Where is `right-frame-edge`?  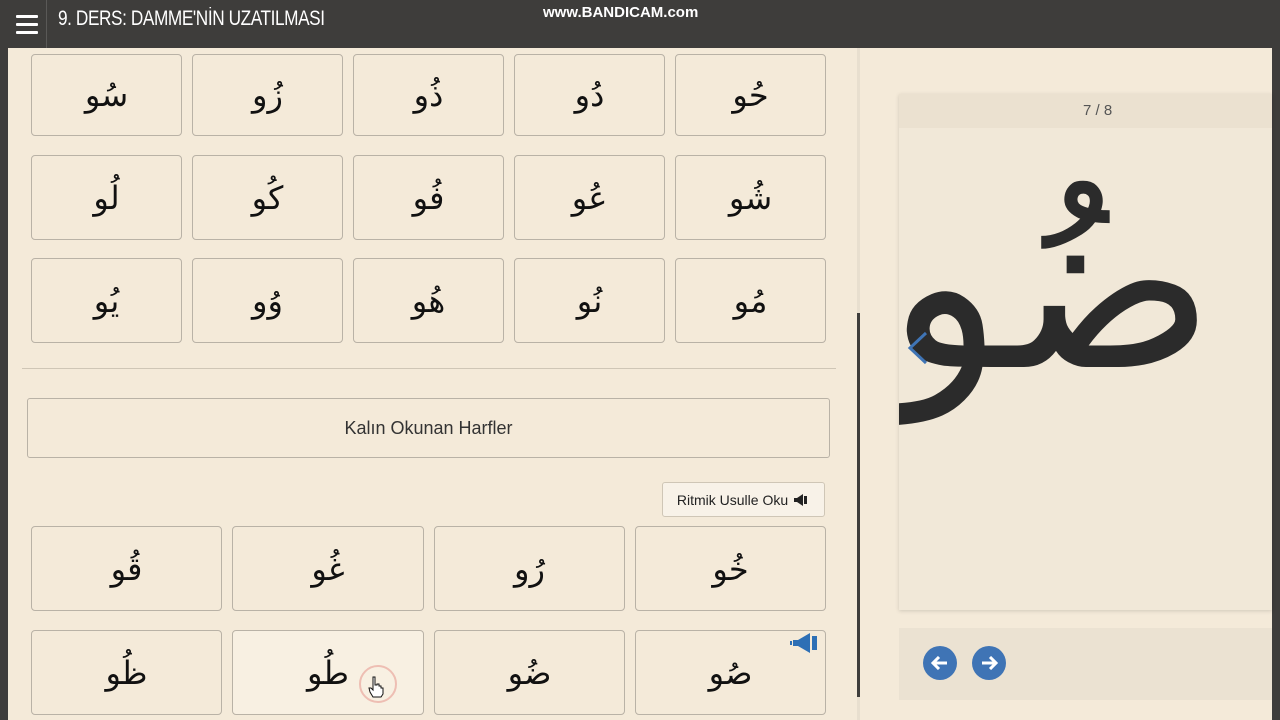 right-frame-edge is located at coordinates (1276, 360).